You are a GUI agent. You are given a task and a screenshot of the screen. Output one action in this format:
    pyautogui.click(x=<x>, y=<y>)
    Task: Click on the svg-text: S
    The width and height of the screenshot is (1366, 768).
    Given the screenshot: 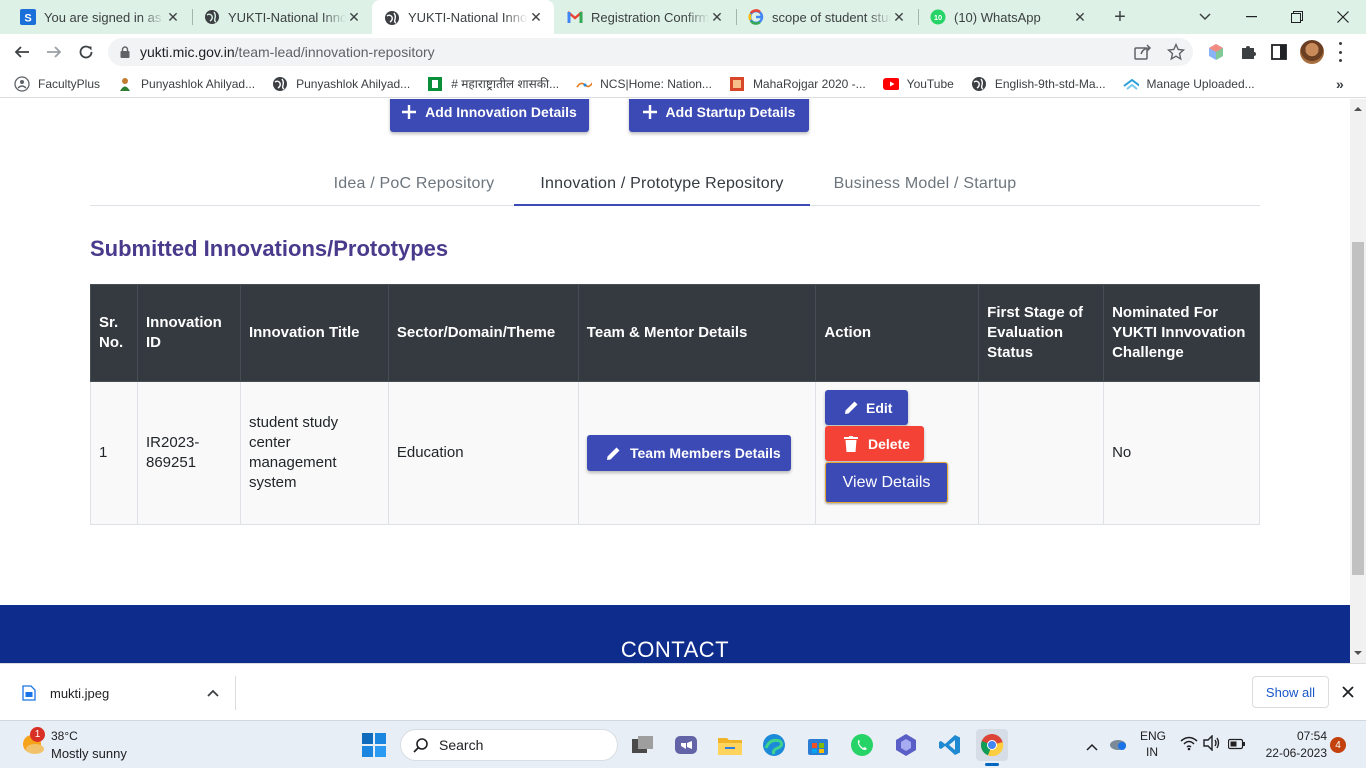 What is the action you would take?
    pyautogui.click(x=27, y=19)
    